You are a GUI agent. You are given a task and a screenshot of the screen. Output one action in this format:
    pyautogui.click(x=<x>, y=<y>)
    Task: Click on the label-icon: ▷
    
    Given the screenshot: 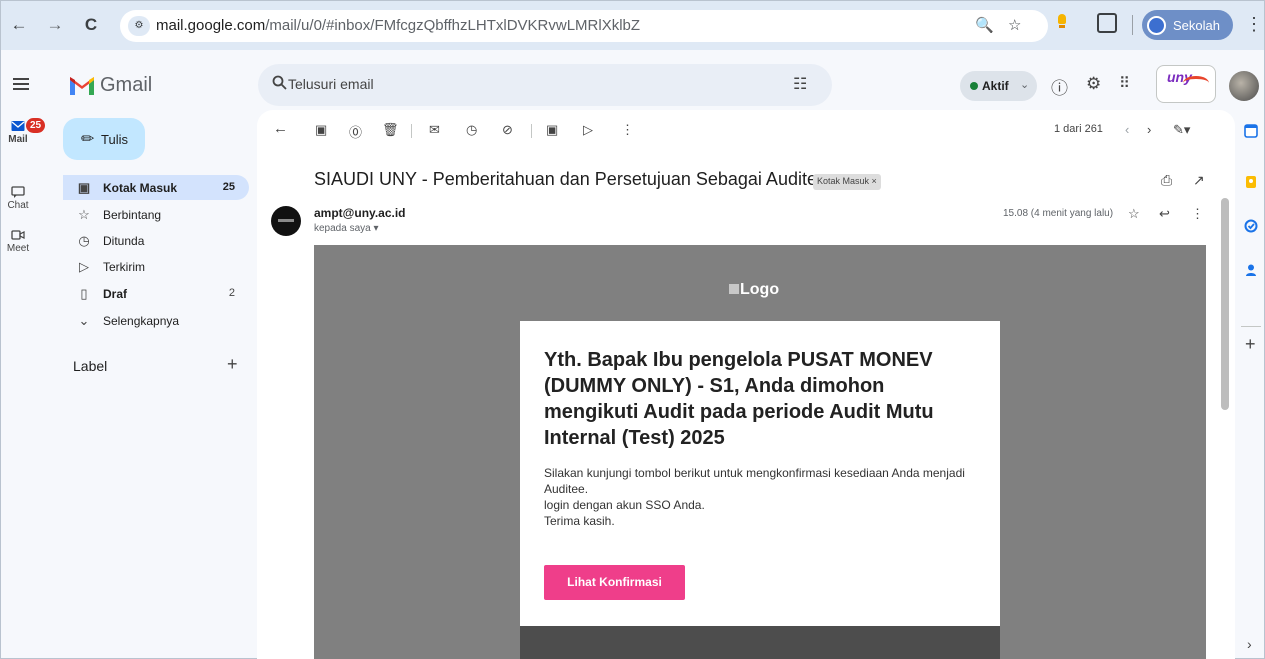 What is the action you would take?
    pyautogui.click(x=588, y=130)
    